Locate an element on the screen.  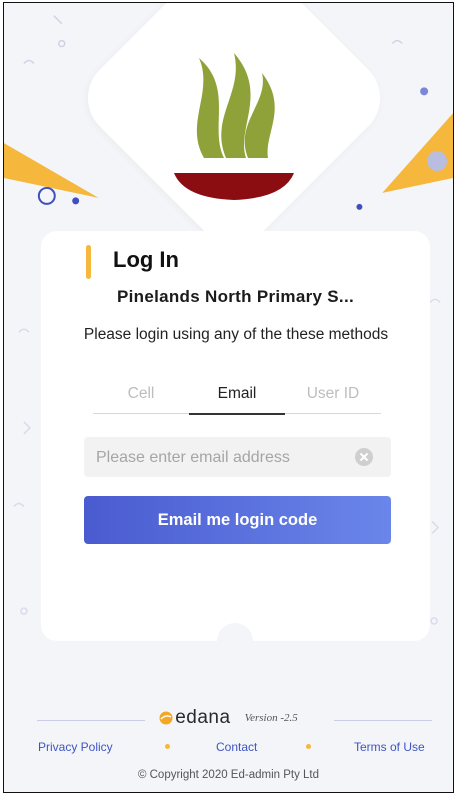
email-field is located at coordinates (223, 458).